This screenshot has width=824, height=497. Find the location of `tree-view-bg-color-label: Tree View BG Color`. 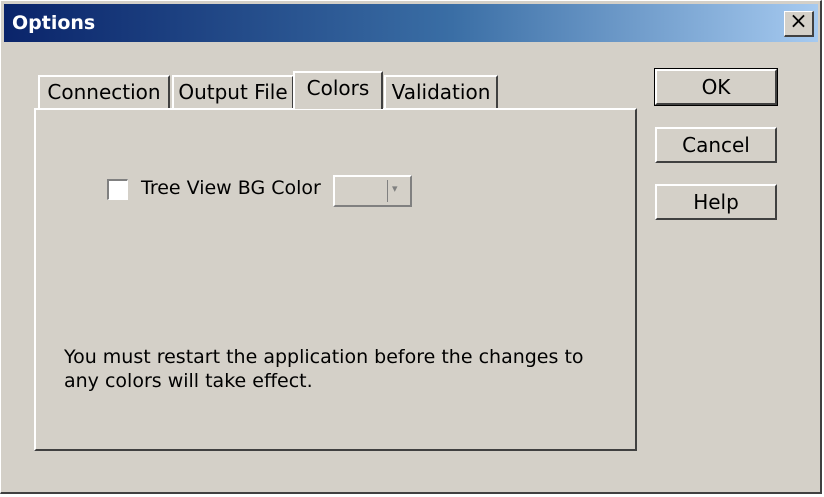

tree-view-bg-color-label: Tree View BG Color is located at coordinates (231, 188).